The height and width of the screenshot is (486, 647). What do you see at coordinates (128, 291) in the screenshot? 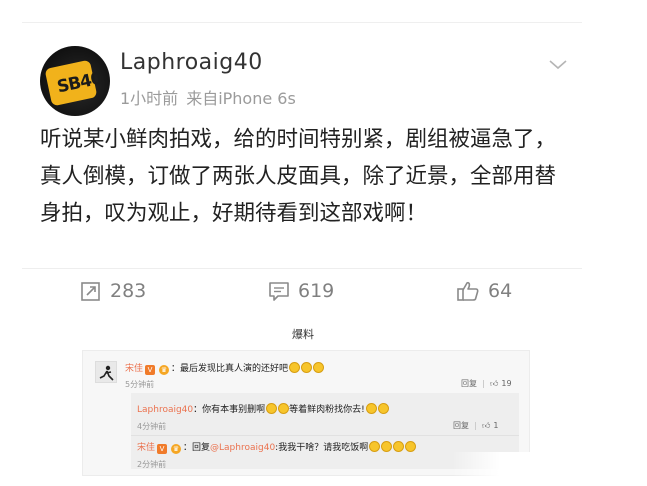
I see `repost-count: 283` at bounding box center [128, 291].